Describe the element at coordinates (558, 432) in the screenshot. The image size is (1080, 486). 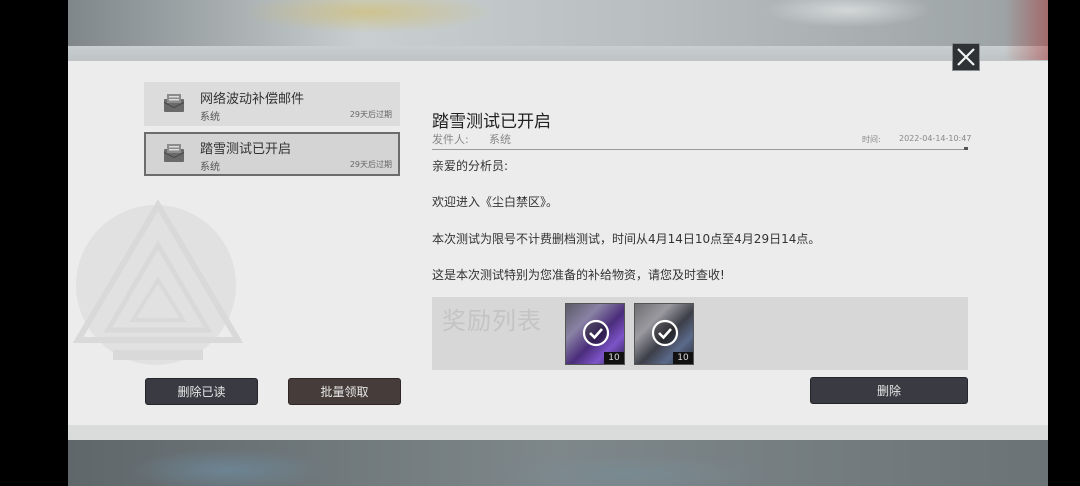
I see `panel-bottom-band` at that location.